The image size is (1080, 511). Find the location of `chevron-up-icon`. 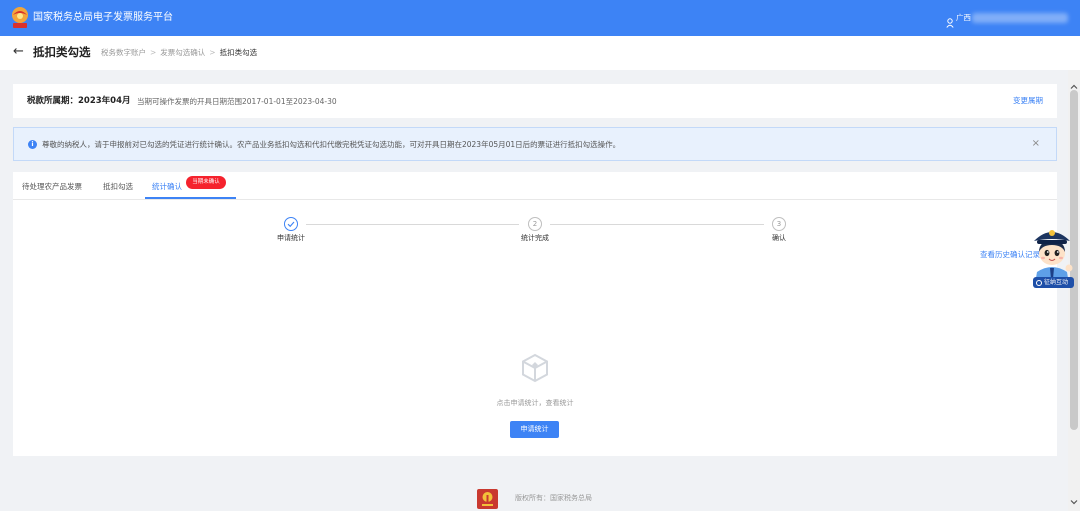

chevron-up-icon is located at coordinates (1074, 82).